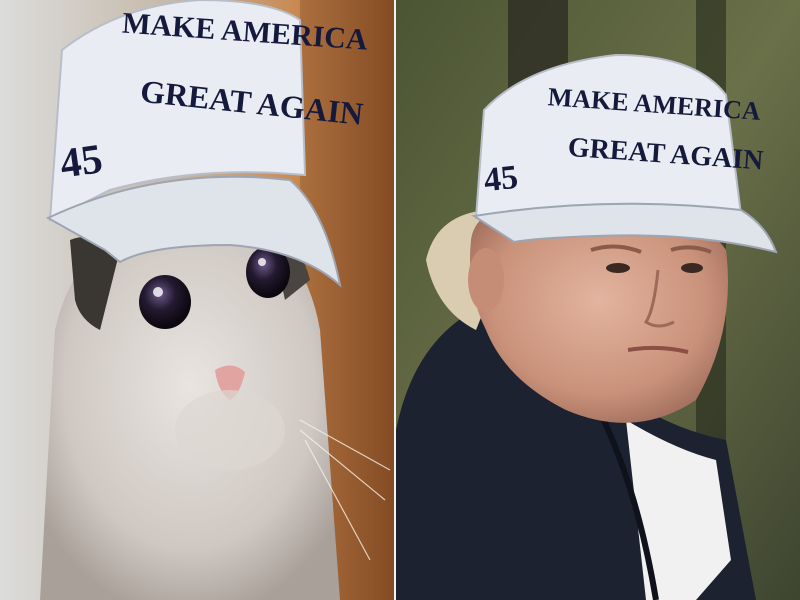 The image size is (800, 600). What do you see at coordinates (230, 430) in the screenshot?
I see `cat-muzzle` at bounding box center [230, 430].